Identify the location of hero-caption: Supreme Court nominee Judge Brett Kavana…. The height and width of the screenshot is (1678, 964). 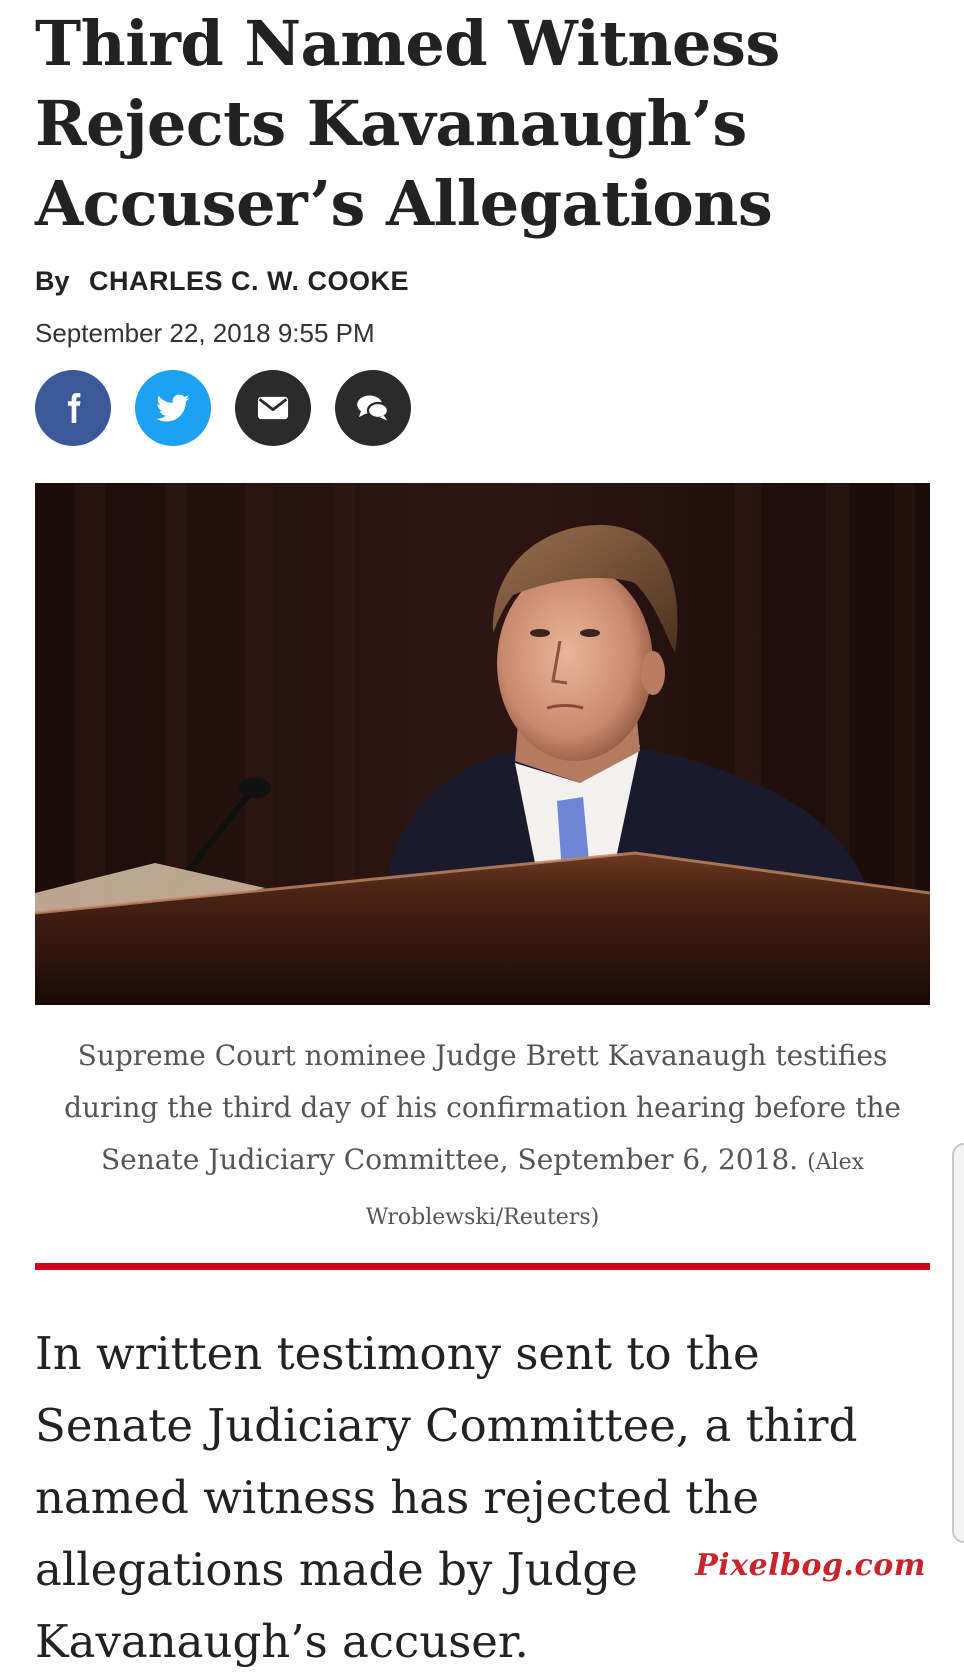
(482, 1137).